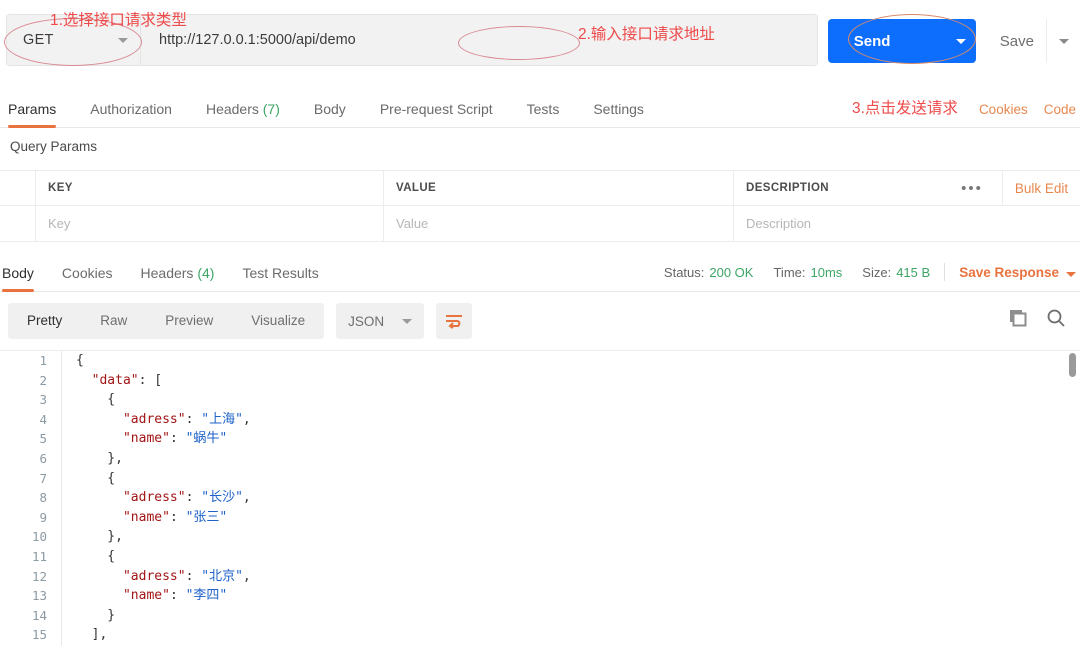 Image resolution: width=1080 pixels, height=646 pixels. I want to click on line-number: 5, so click(43, 439).